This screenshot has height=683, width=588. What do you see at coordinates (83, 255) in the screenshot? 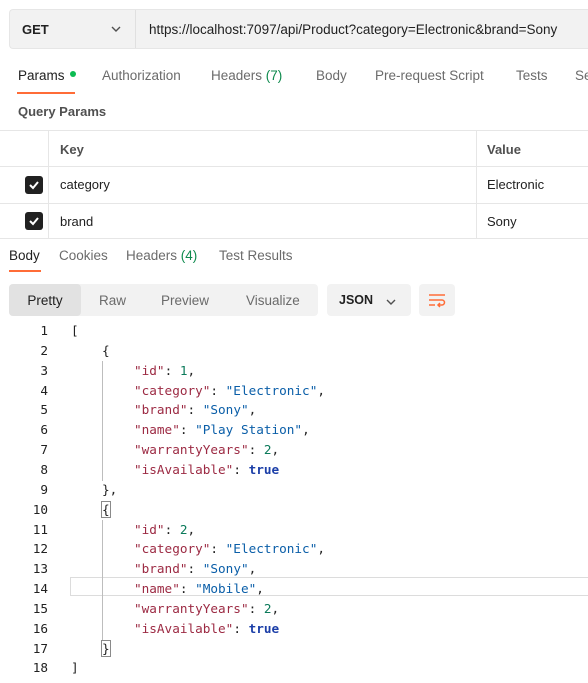
I see `tab-cookies: Cookies` at bounding box center [83, 255].